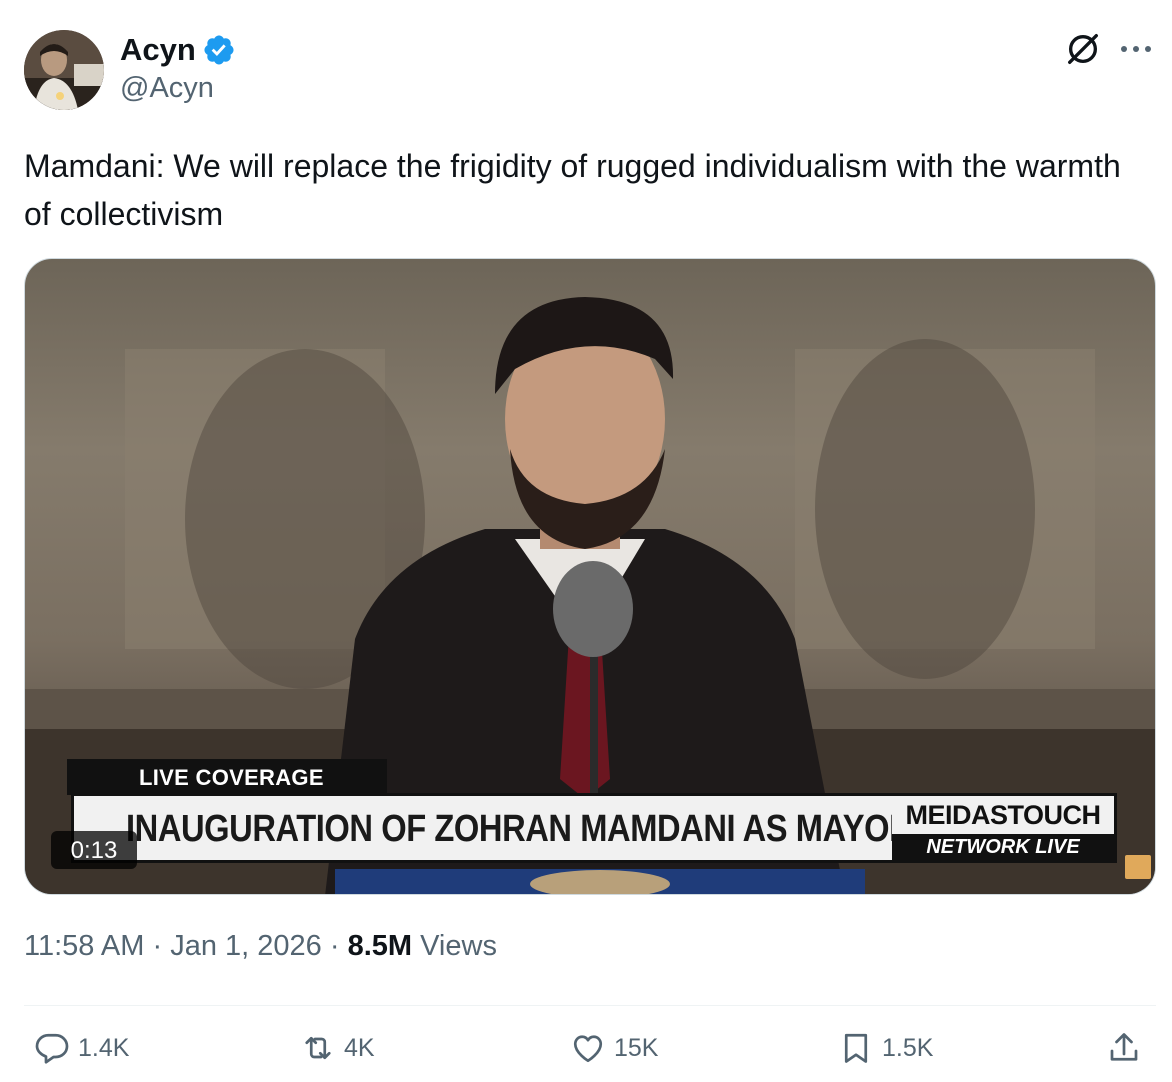  Describe the element at coordinates (1003, 847) in the screenshot. I see `broadcaster-subtitle: NETWORK LIVE` at that location.